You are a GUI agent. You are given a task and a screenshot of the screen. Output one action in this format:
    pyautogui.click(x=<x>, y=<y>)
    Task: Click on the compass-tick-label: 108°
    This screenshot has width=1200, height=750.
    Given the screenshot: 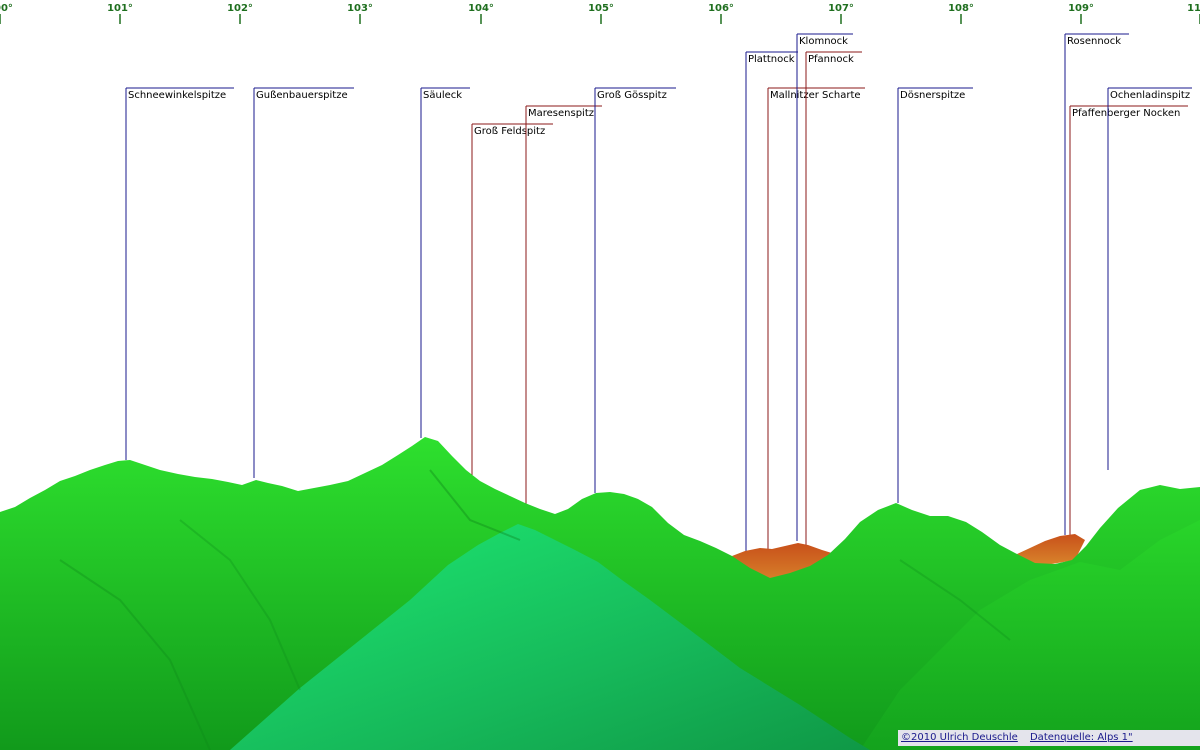 What is the action you would take?
    pyautogui.click(x=961, y=8)
    